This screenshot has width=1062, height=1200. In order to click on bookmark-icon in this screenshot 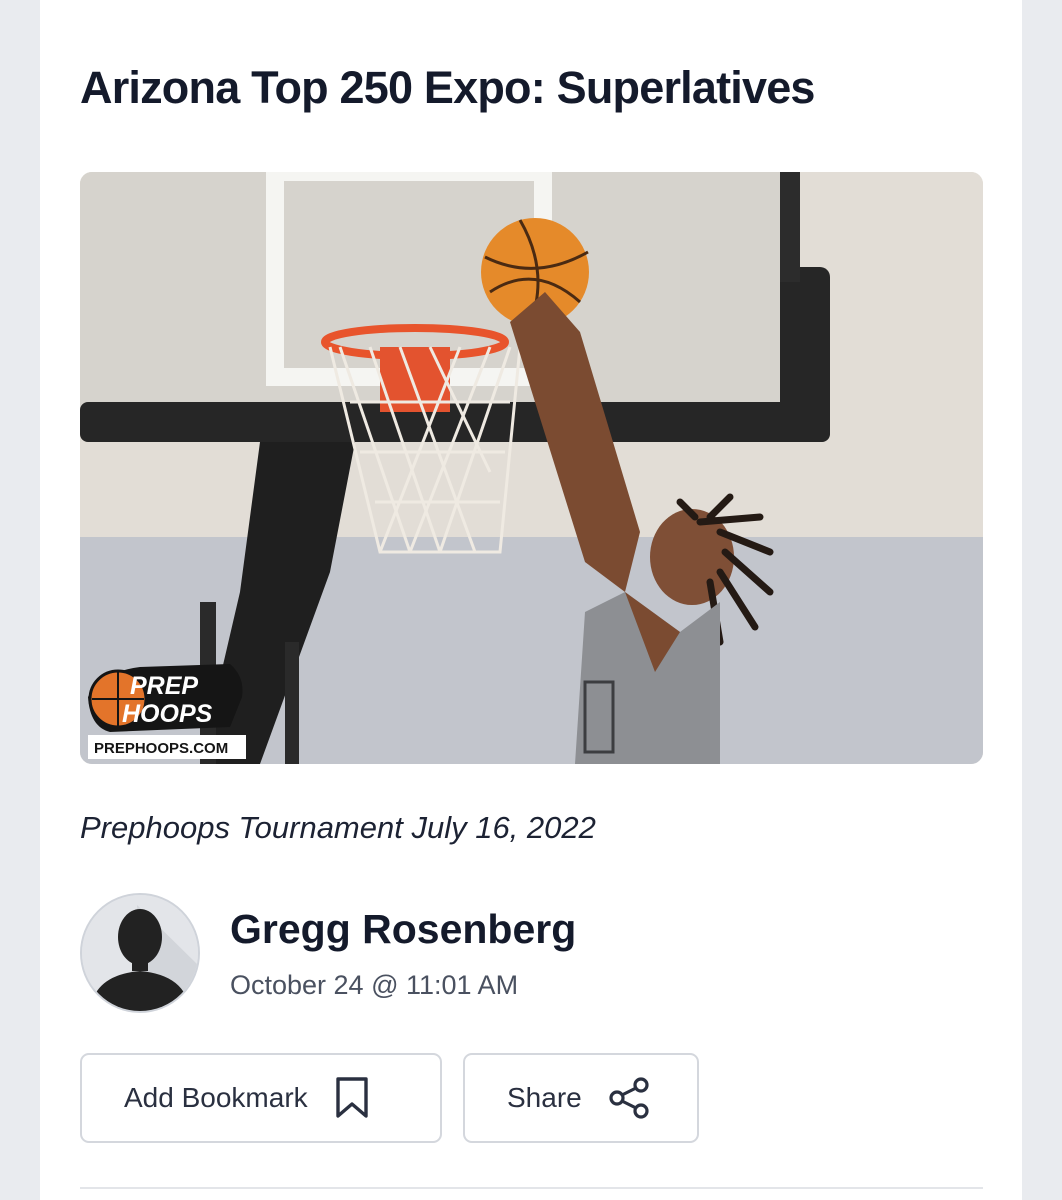, I will do `click(352, 1098)`.